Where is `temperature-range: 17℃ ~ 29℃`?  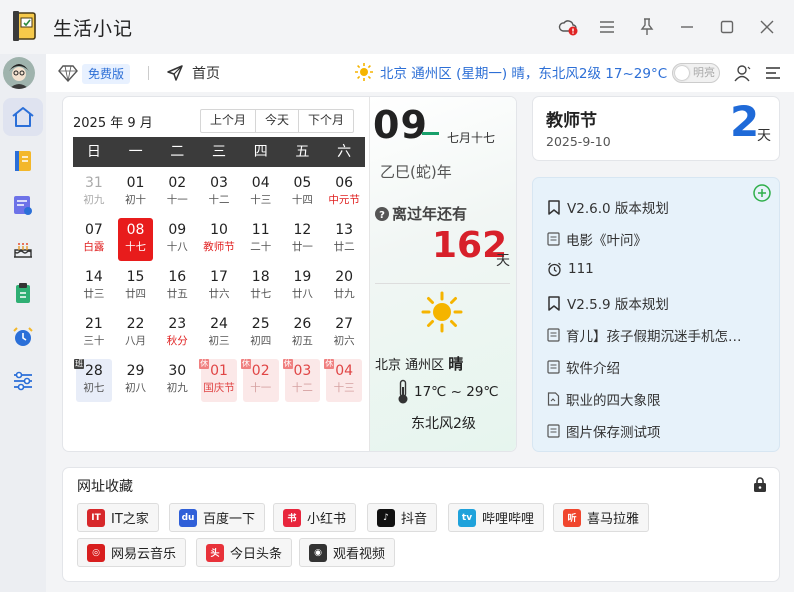 temperature-range: 17℃ ~ 29℃ is located at coordinates (456, 392).